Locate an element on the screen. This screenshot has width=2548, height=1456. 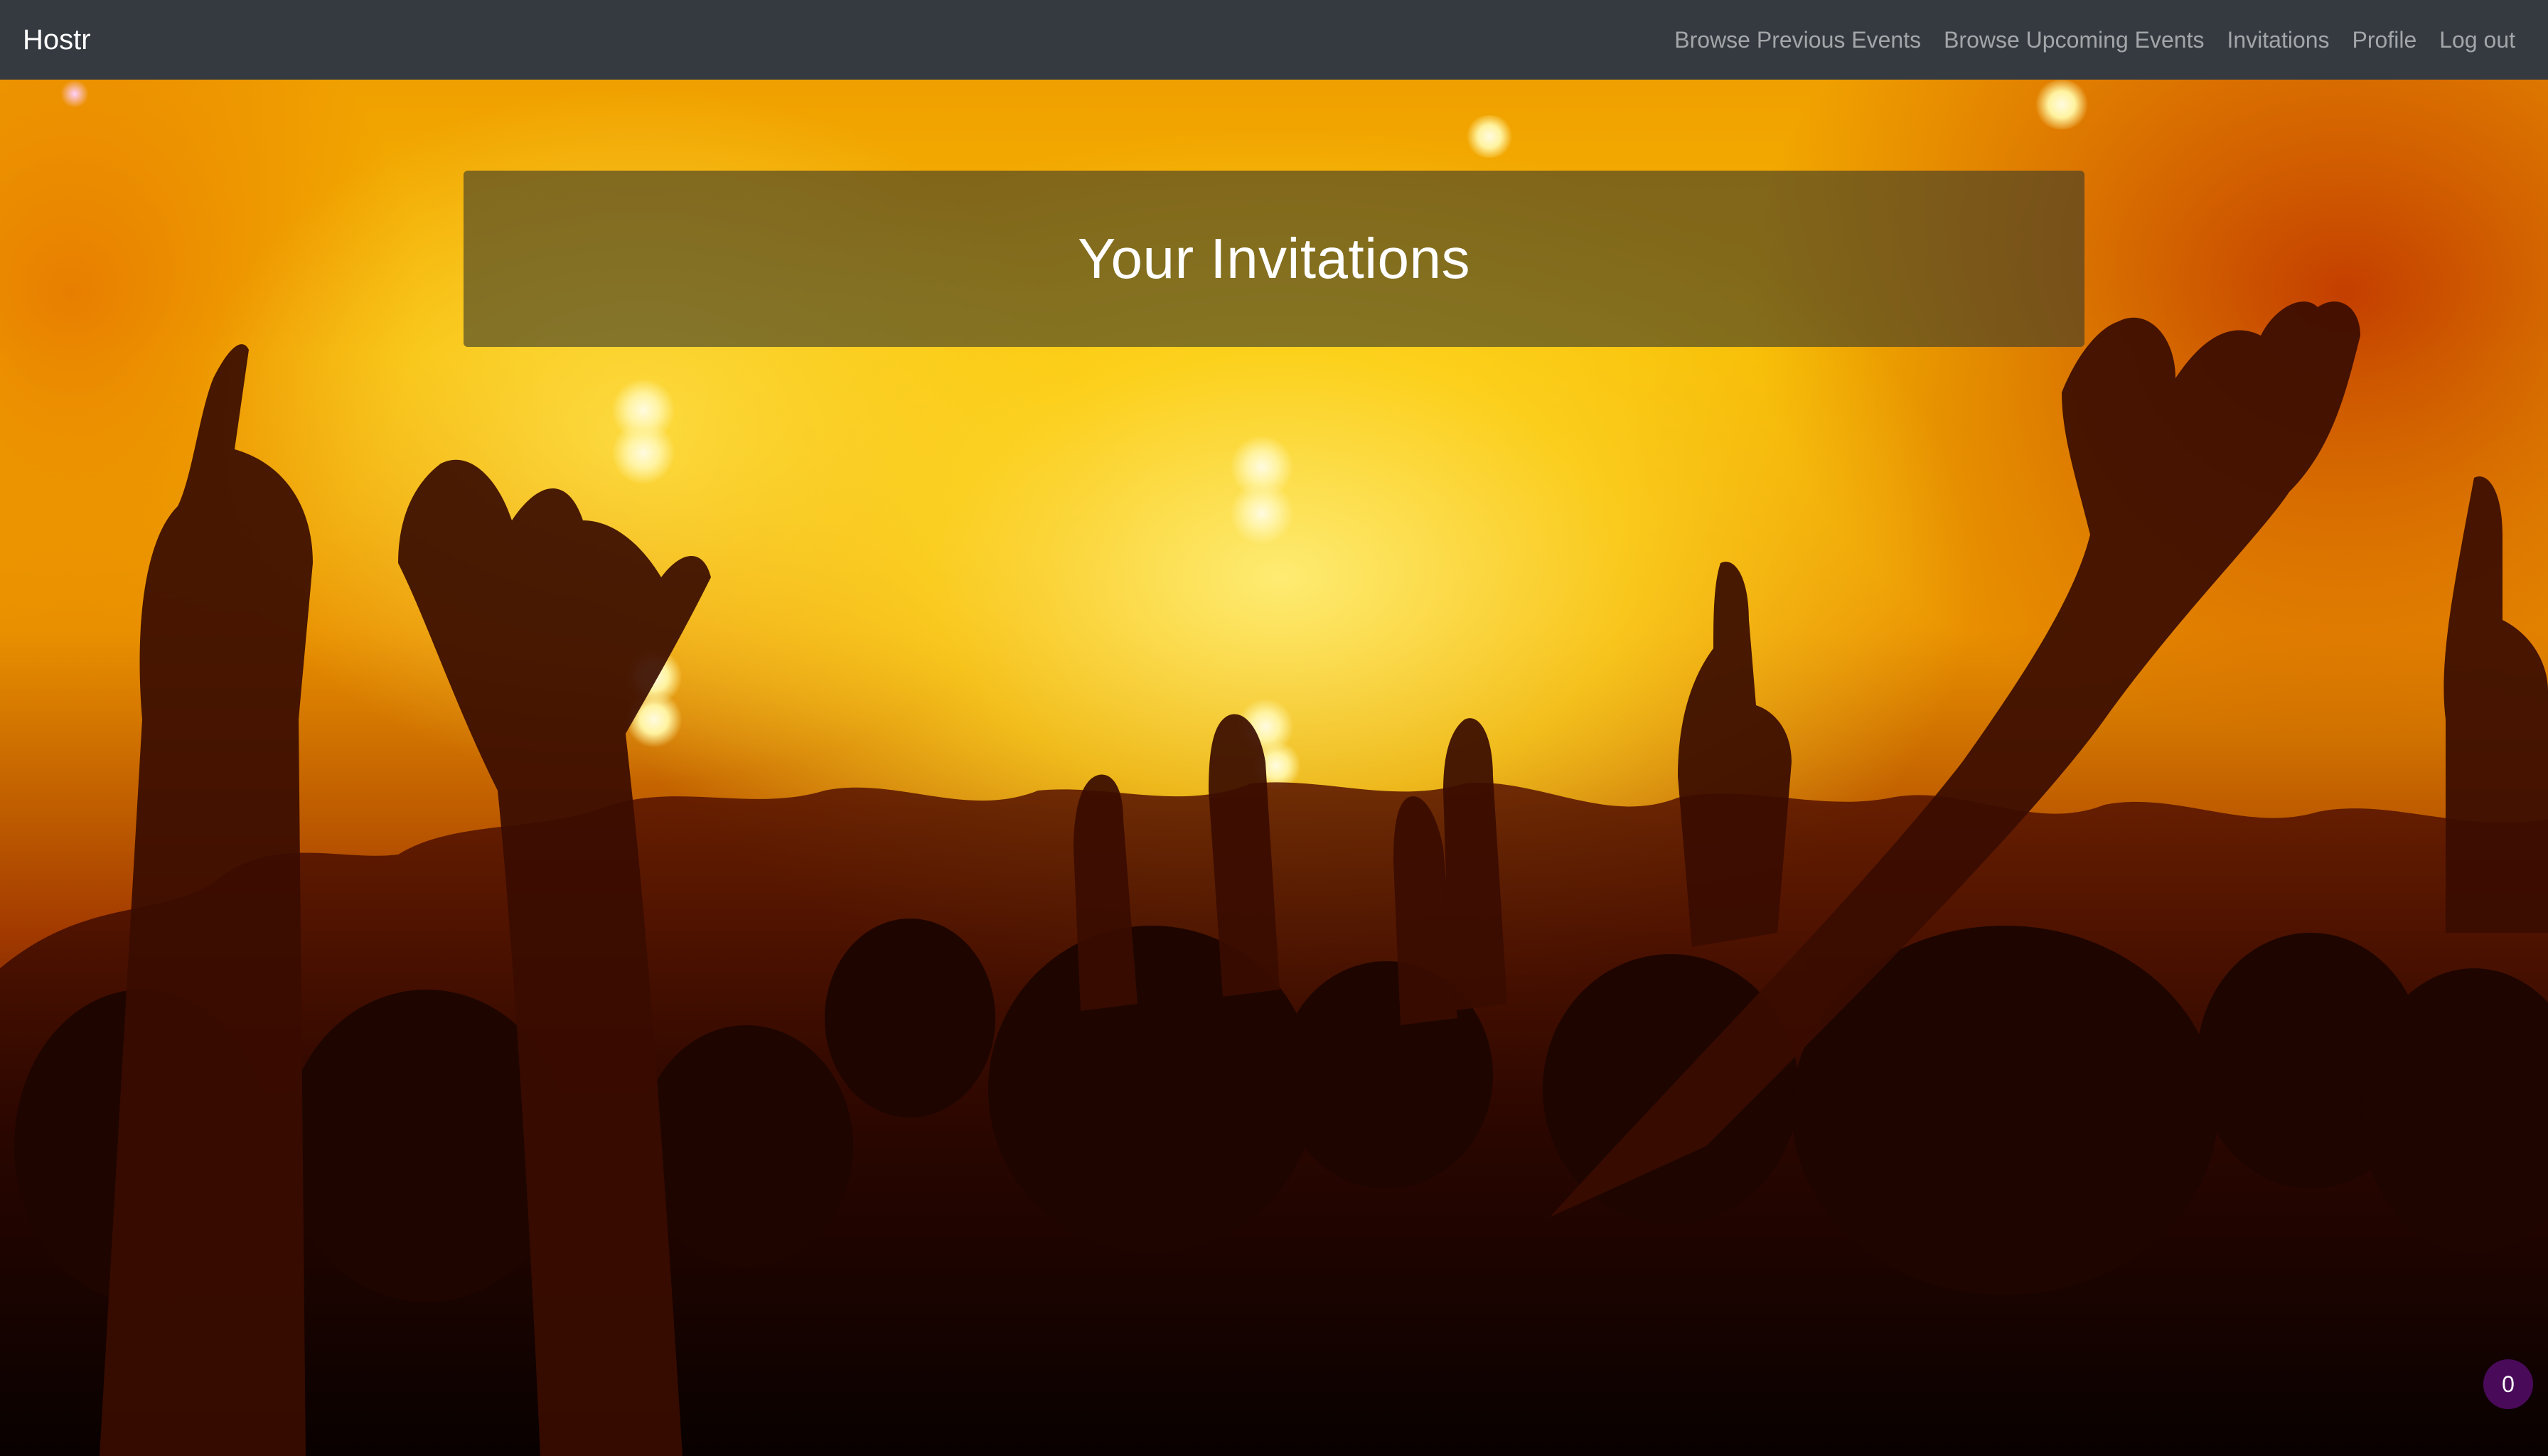
nav-link-log-out: Log out is located at coordinates (2477, 40).